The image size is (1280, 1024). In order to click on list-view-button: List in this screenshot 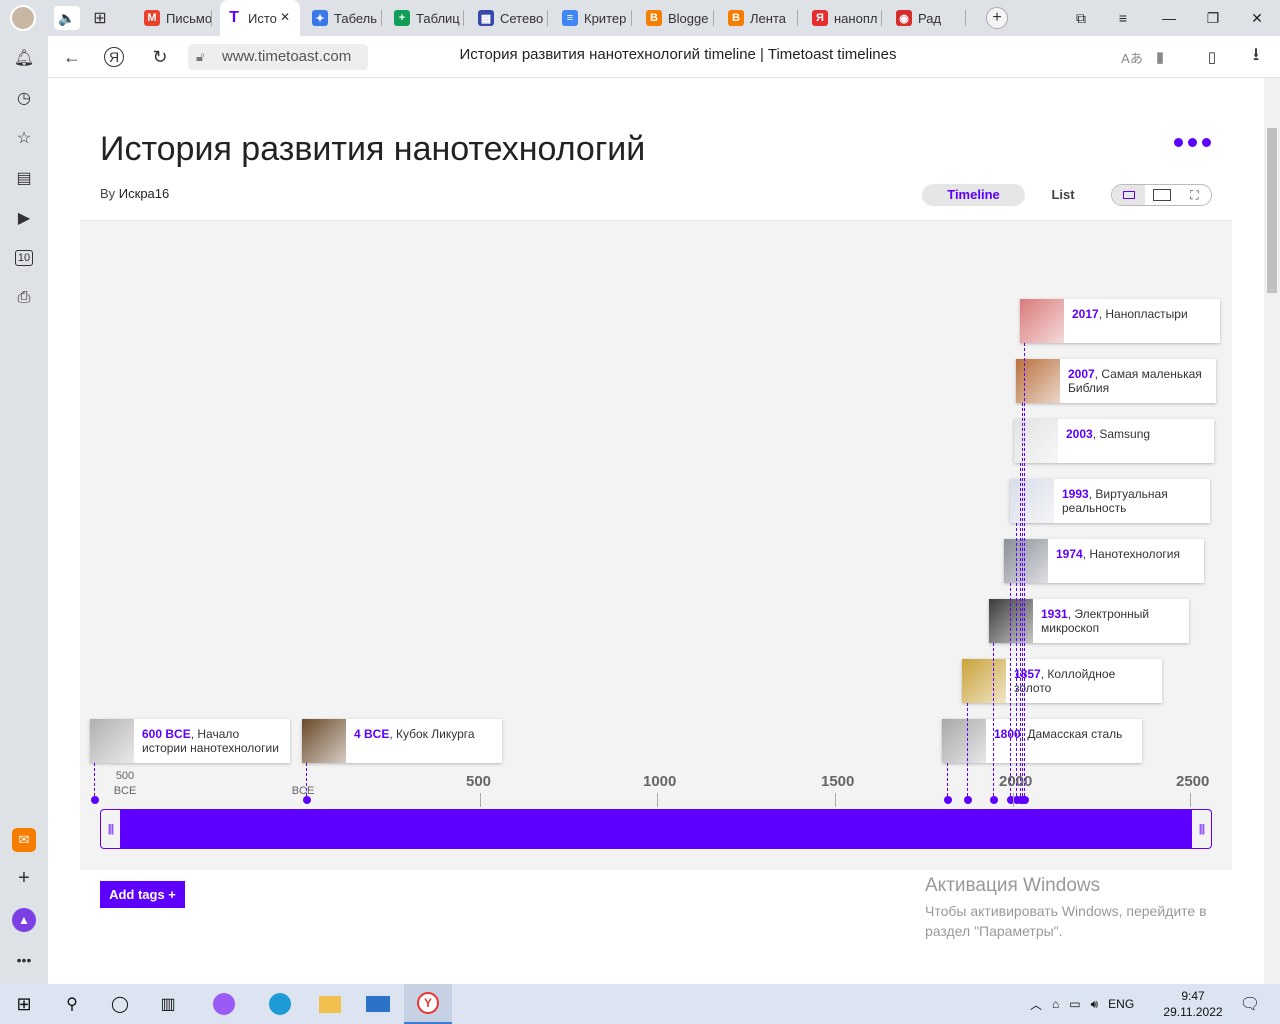, I will do `click(1063, 195)`.